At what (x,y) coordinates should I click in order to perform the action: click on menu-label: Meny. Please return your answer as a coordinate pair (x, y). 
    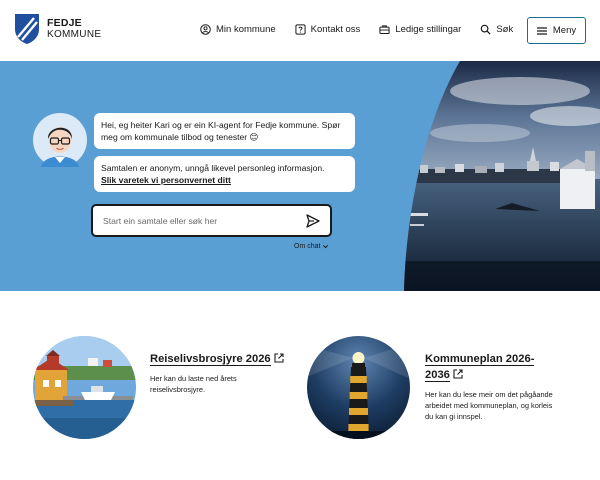
    Looking at the image, I should click on (564, 30).